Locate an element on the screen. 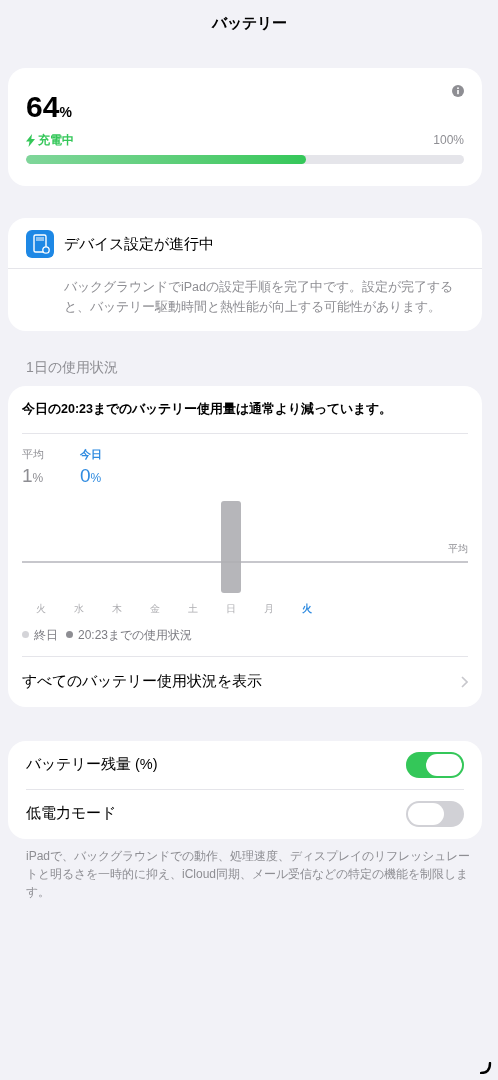 Image resolution: width=498 pixels, height=1080 pixels. lightning-icon is located at coordinates (30, 140).